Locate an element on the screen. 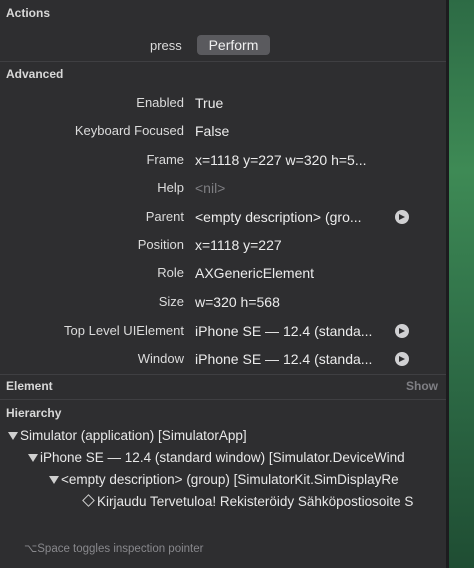  attr-row-help: Help <nil> is located at coordinates (223, 188).